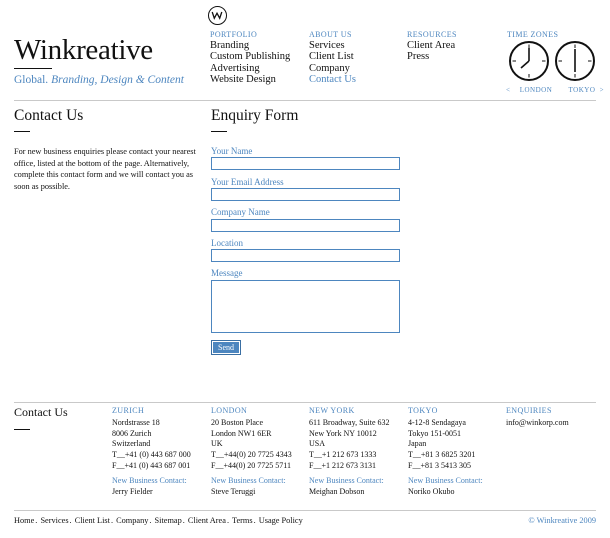  I want to click on office-address-line: New York NY 10012, so click(343, 433).